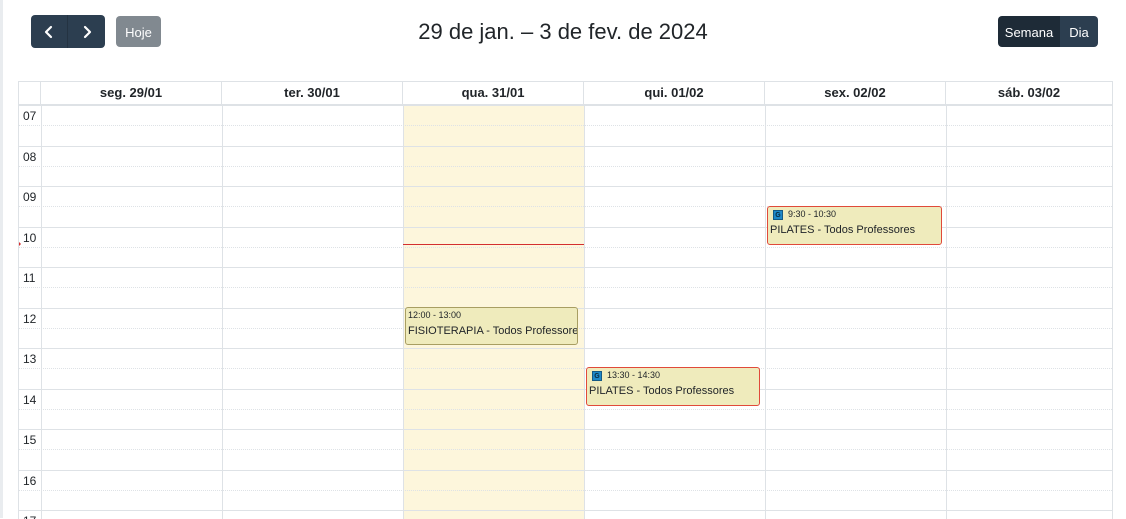 Image resolution: width=1126 pixels, height=519 pixels. What do you see at coordinates (30, 481) in the screenshot?
I see `hour-label: 16` at bounding box center [30, 481].